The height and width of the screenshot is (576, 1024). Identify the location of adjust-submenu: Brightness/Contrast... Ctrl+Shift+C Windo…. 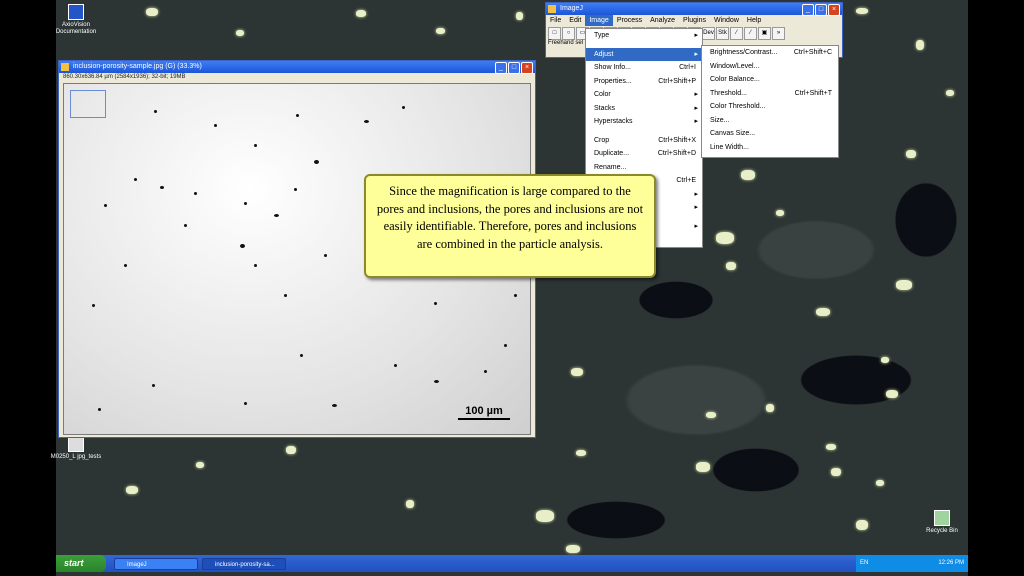
(770, 101).